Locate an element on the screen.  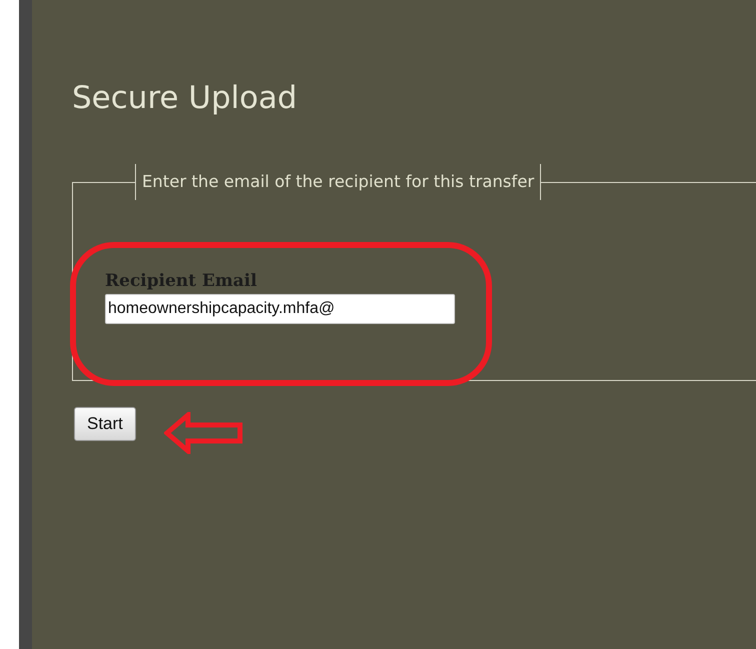
start-button: Start is located at coordinates (105, 424).